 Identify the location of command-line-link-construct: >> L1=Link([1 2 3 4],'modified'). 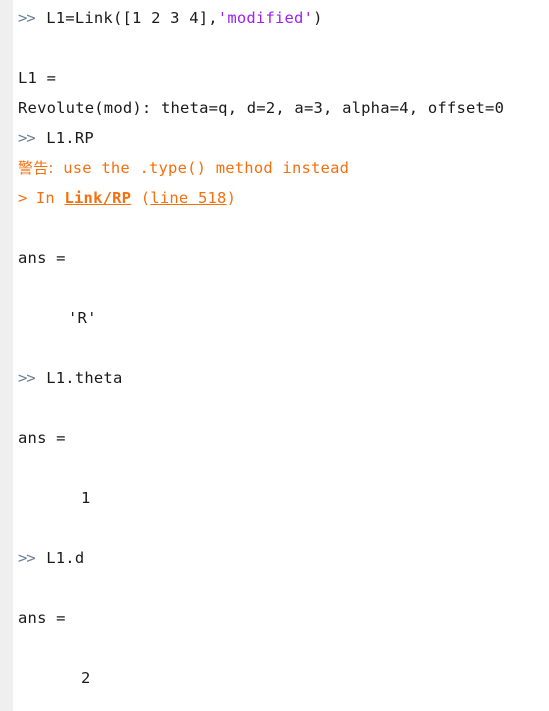
(281, 18).